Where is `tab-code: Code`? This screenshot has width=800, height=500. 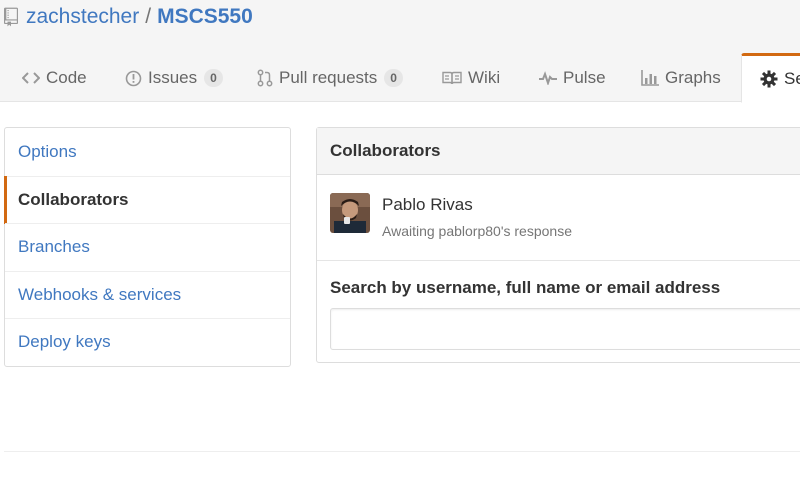
tab-code: Code is located at coordinates (54, 78).